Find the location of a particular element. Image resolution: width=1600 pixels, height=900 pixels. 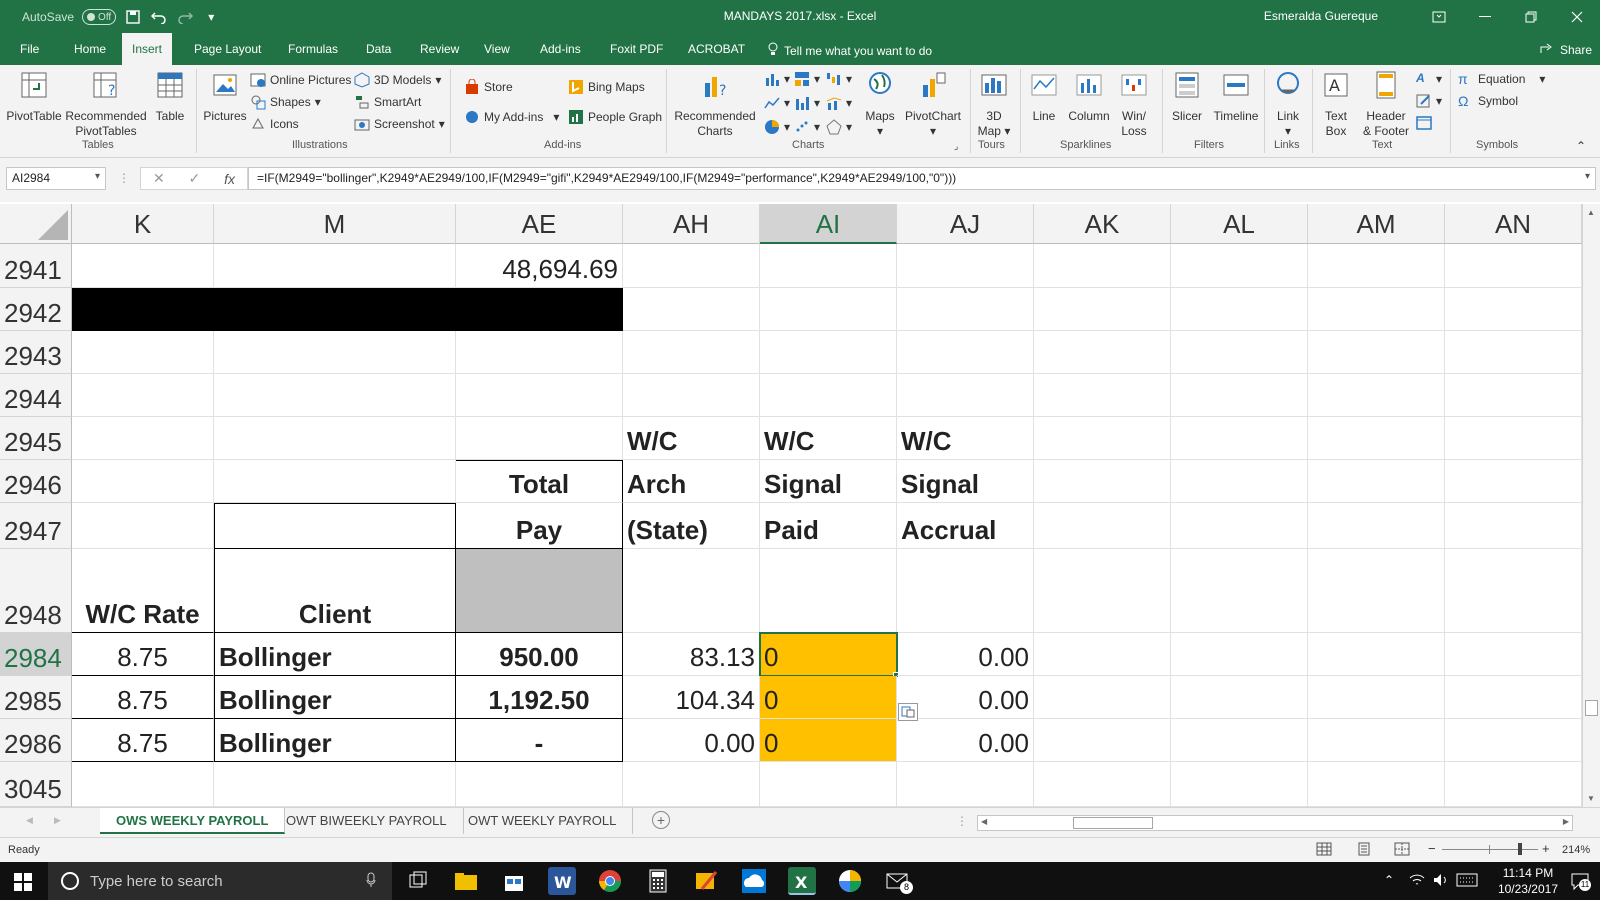

symbol-button: Ω Symbol is located at coordinates (1488, 101).